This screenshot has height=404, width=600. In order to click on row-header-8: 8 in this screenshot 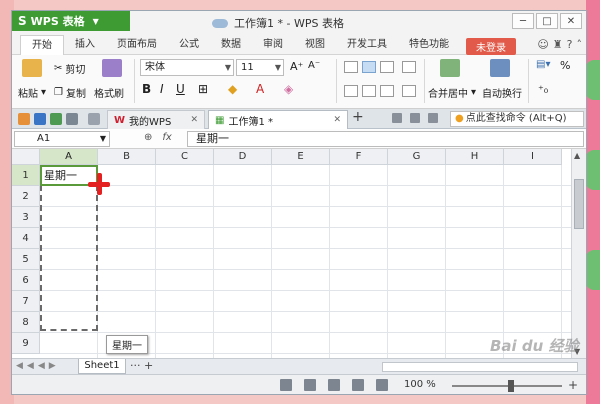, I will do `click(26, 322)`.